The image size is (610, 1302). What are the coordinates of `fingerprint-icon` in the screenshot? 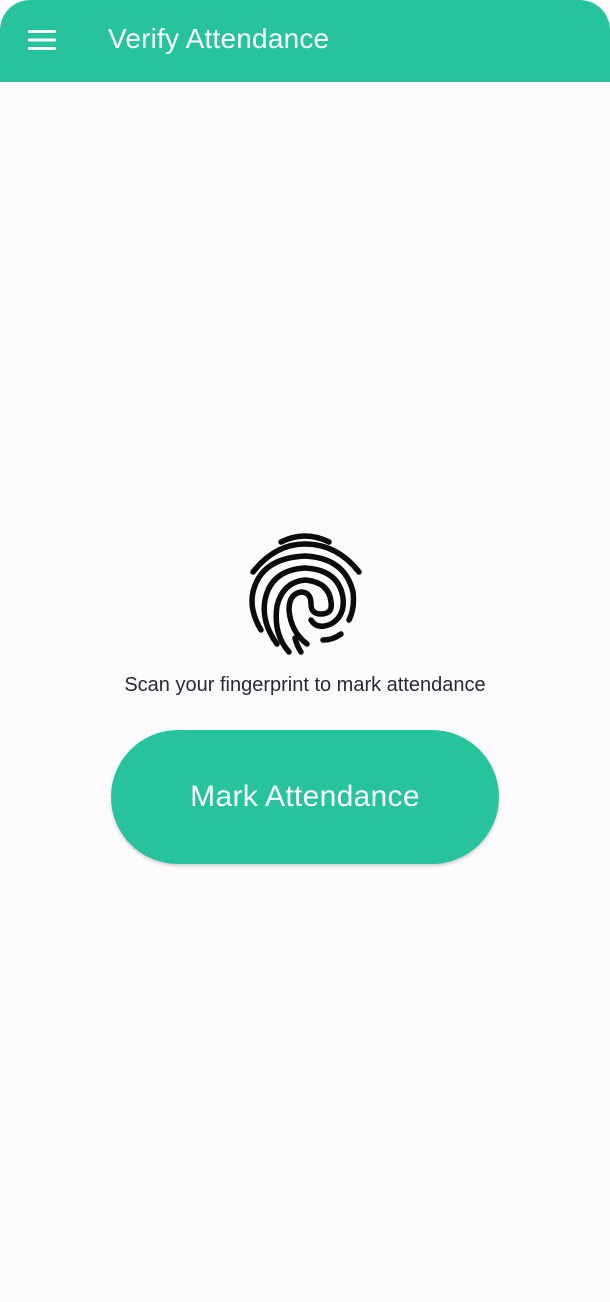 It's located at (305, 594).